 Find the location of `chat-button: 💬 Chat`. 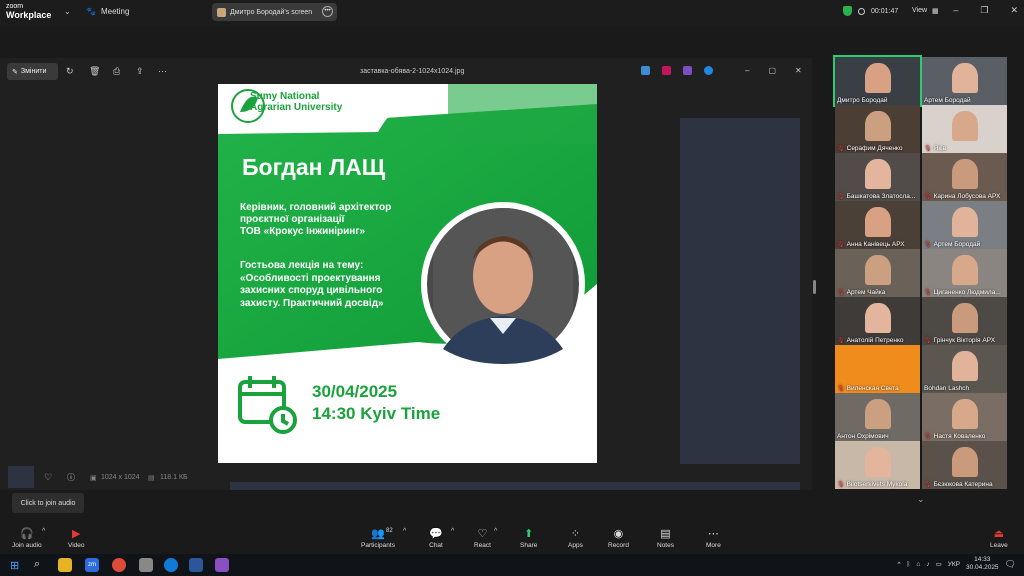

chat-button: 💬 Chat is located at coordinates (436, 538).